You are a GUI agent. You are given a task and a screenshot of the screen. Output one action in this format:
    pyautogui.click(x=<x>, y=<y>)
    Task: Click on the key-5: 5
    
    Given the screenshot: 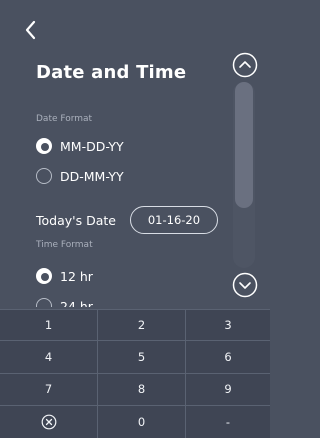 What is the action you would take?
    pyautogui.click(x=142, y=357)
    